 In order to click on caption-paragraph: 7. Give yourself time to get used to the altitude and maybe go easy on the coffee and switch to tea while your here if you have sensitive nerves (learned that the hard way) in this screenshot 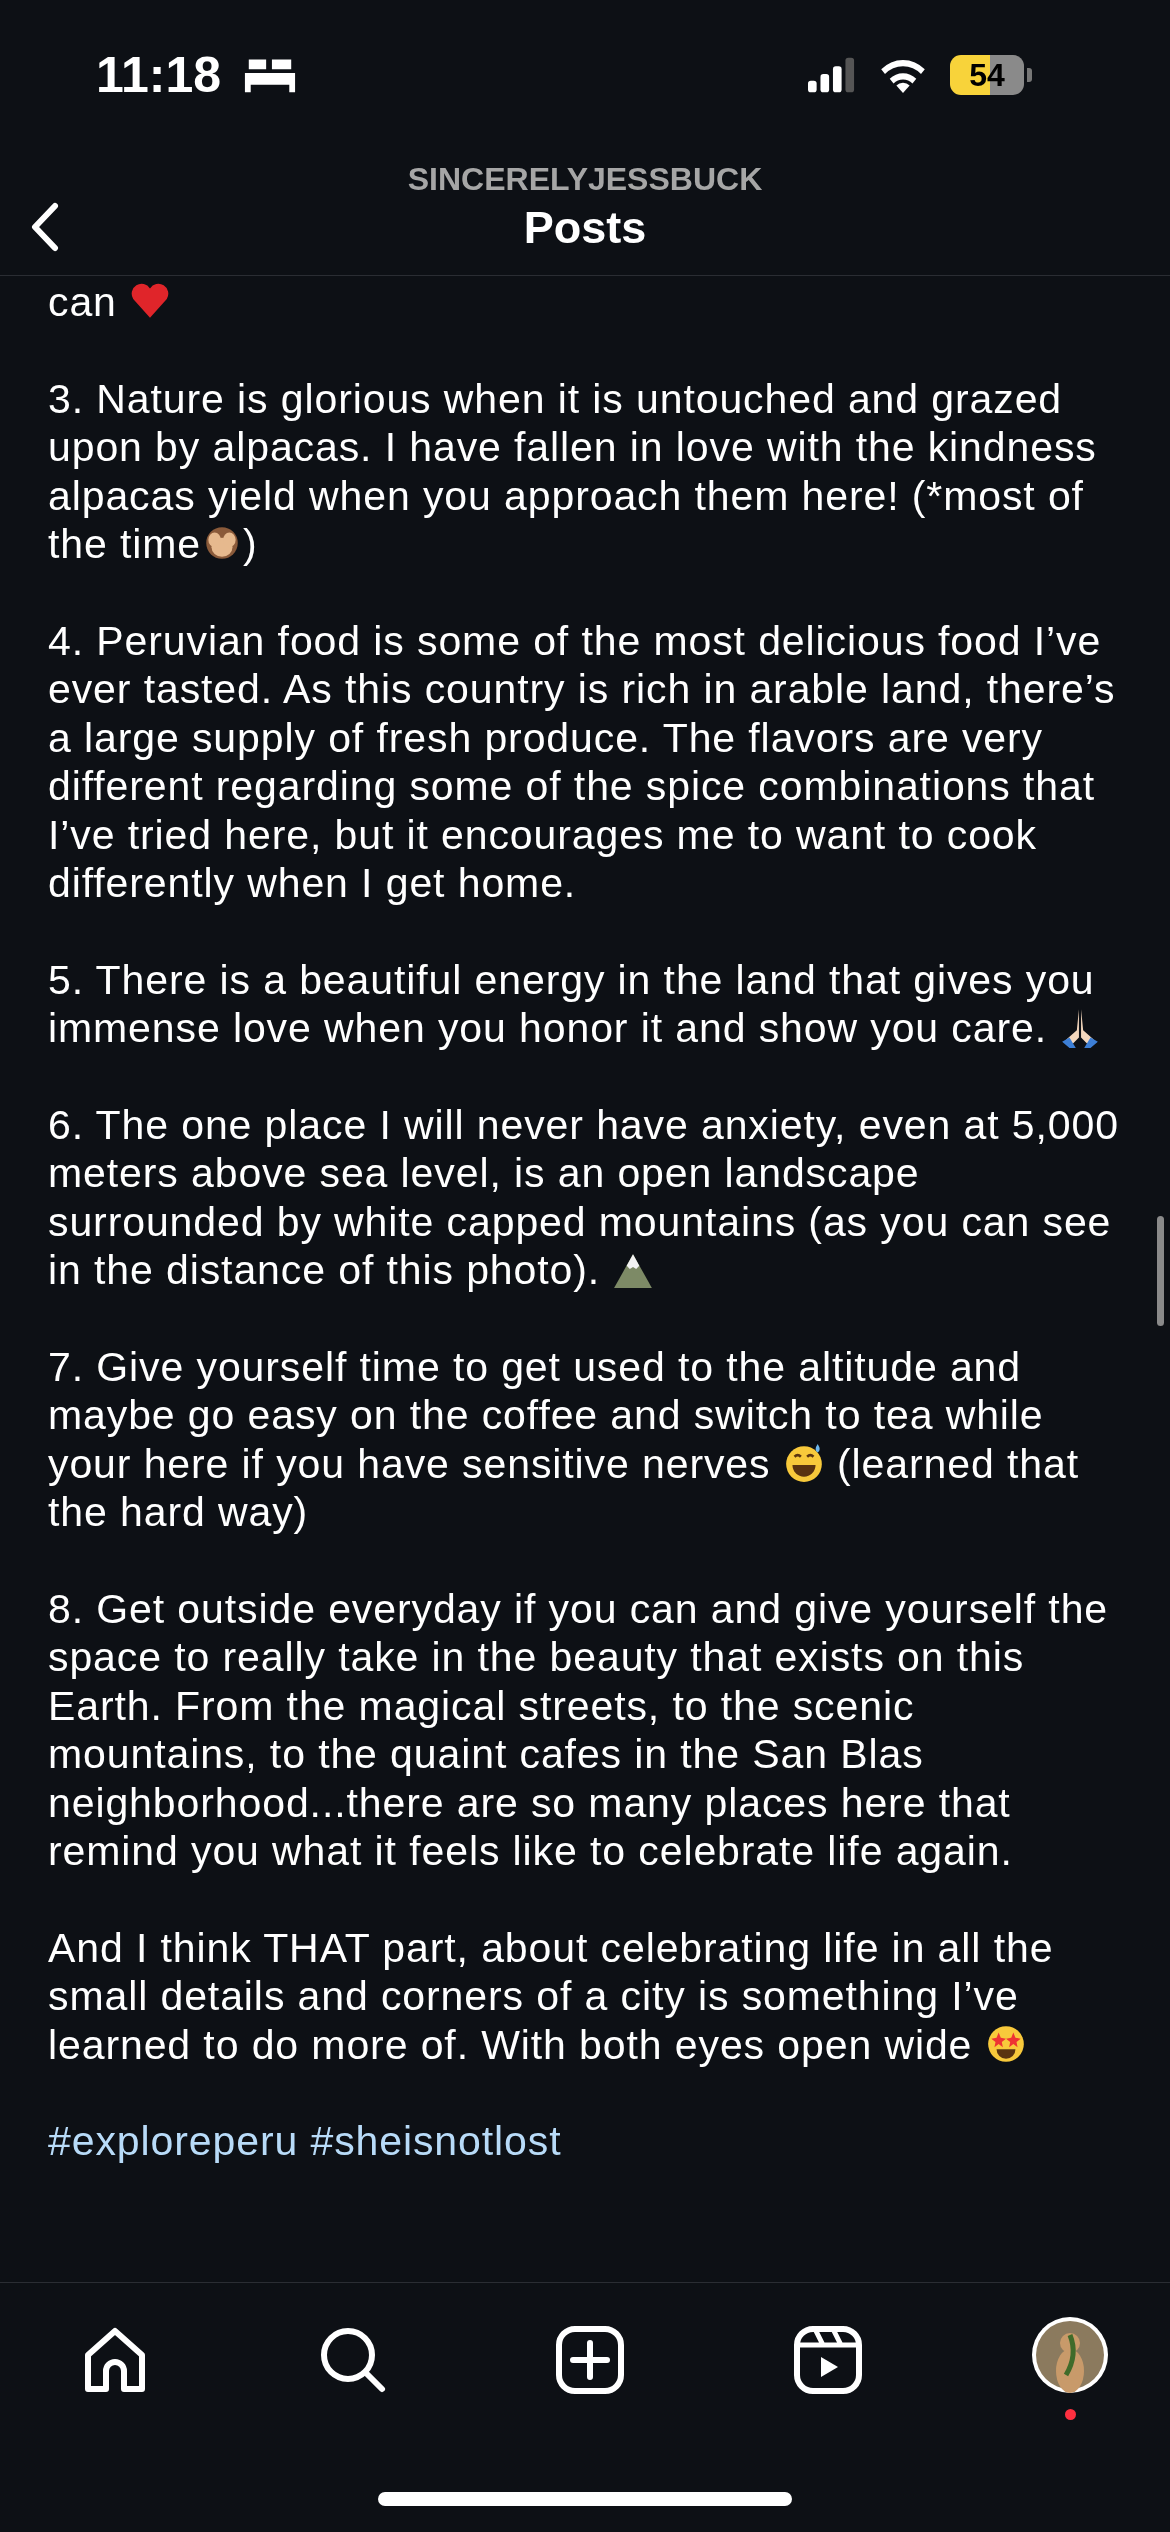, I will do `click(564, 1439)`.